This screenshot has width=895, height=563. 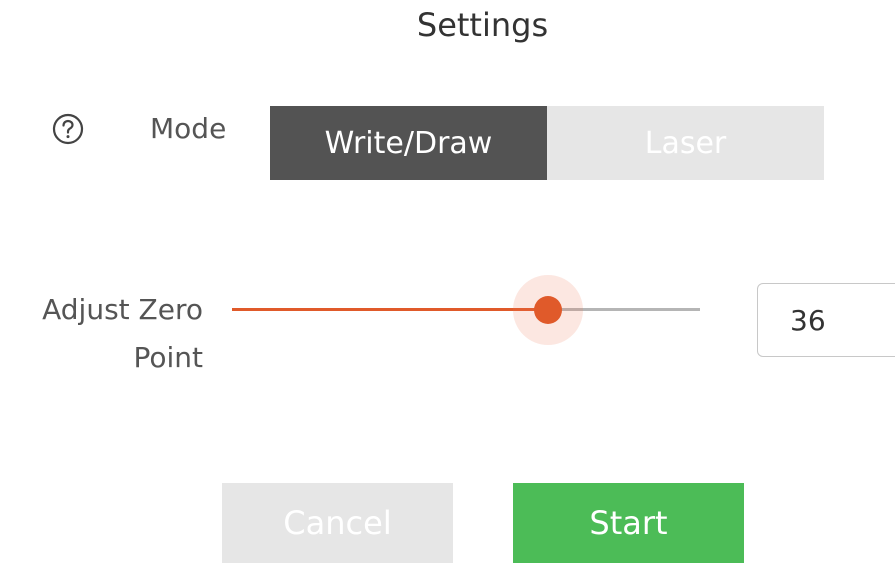 What do you see at coordinates (122, 333) in the screenshot?
I see `adjust-zero-point-label: Adjust Zero Point` at bounding box center [122, 333].